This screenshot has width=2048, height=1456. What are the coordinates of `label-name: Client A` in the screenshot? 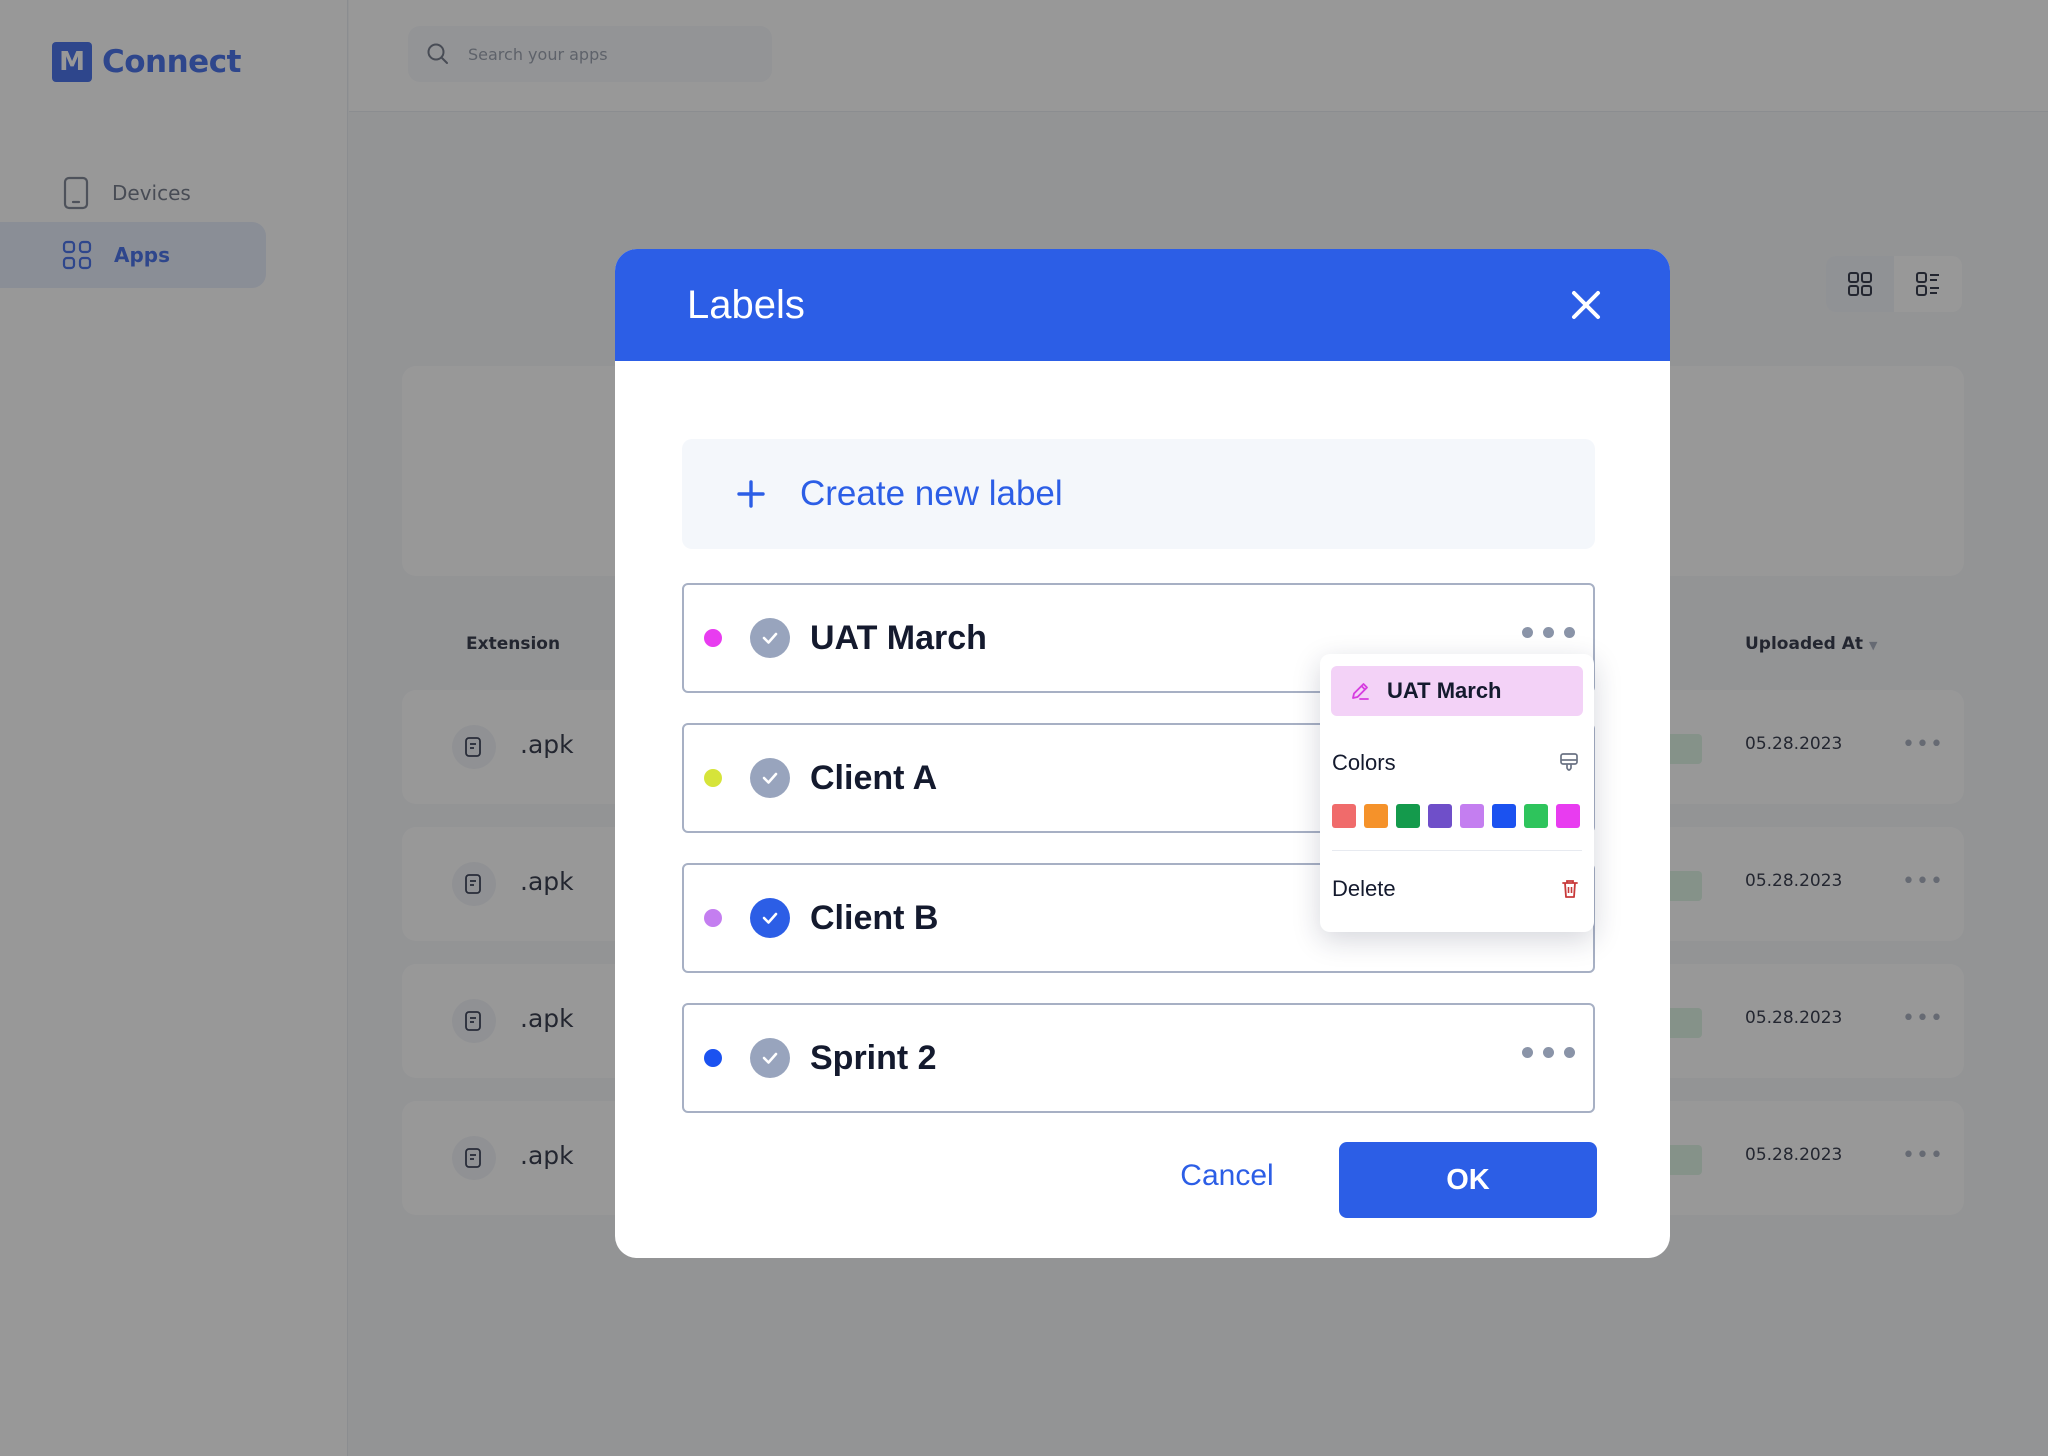 It's located at (874, 777).